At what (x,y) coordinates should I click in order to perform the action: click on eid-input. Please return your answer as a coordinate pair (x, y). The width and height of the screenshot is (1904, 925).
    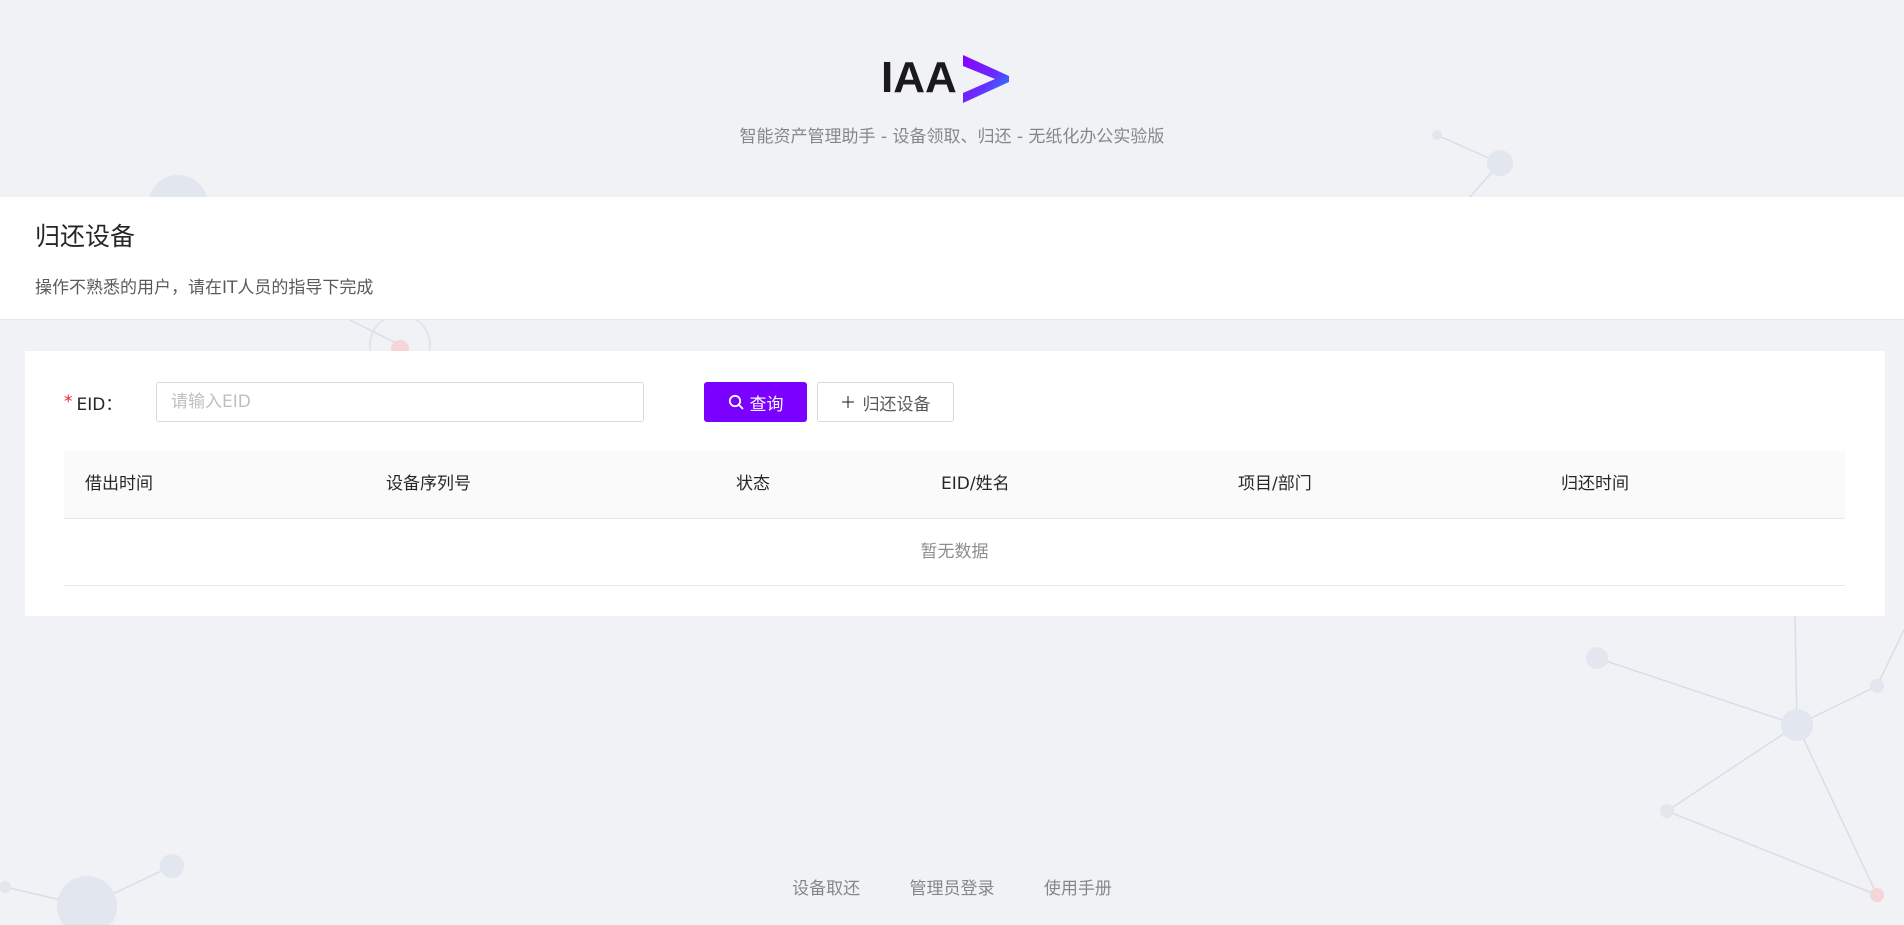
    Looking at the image, I should click on (400, 402).